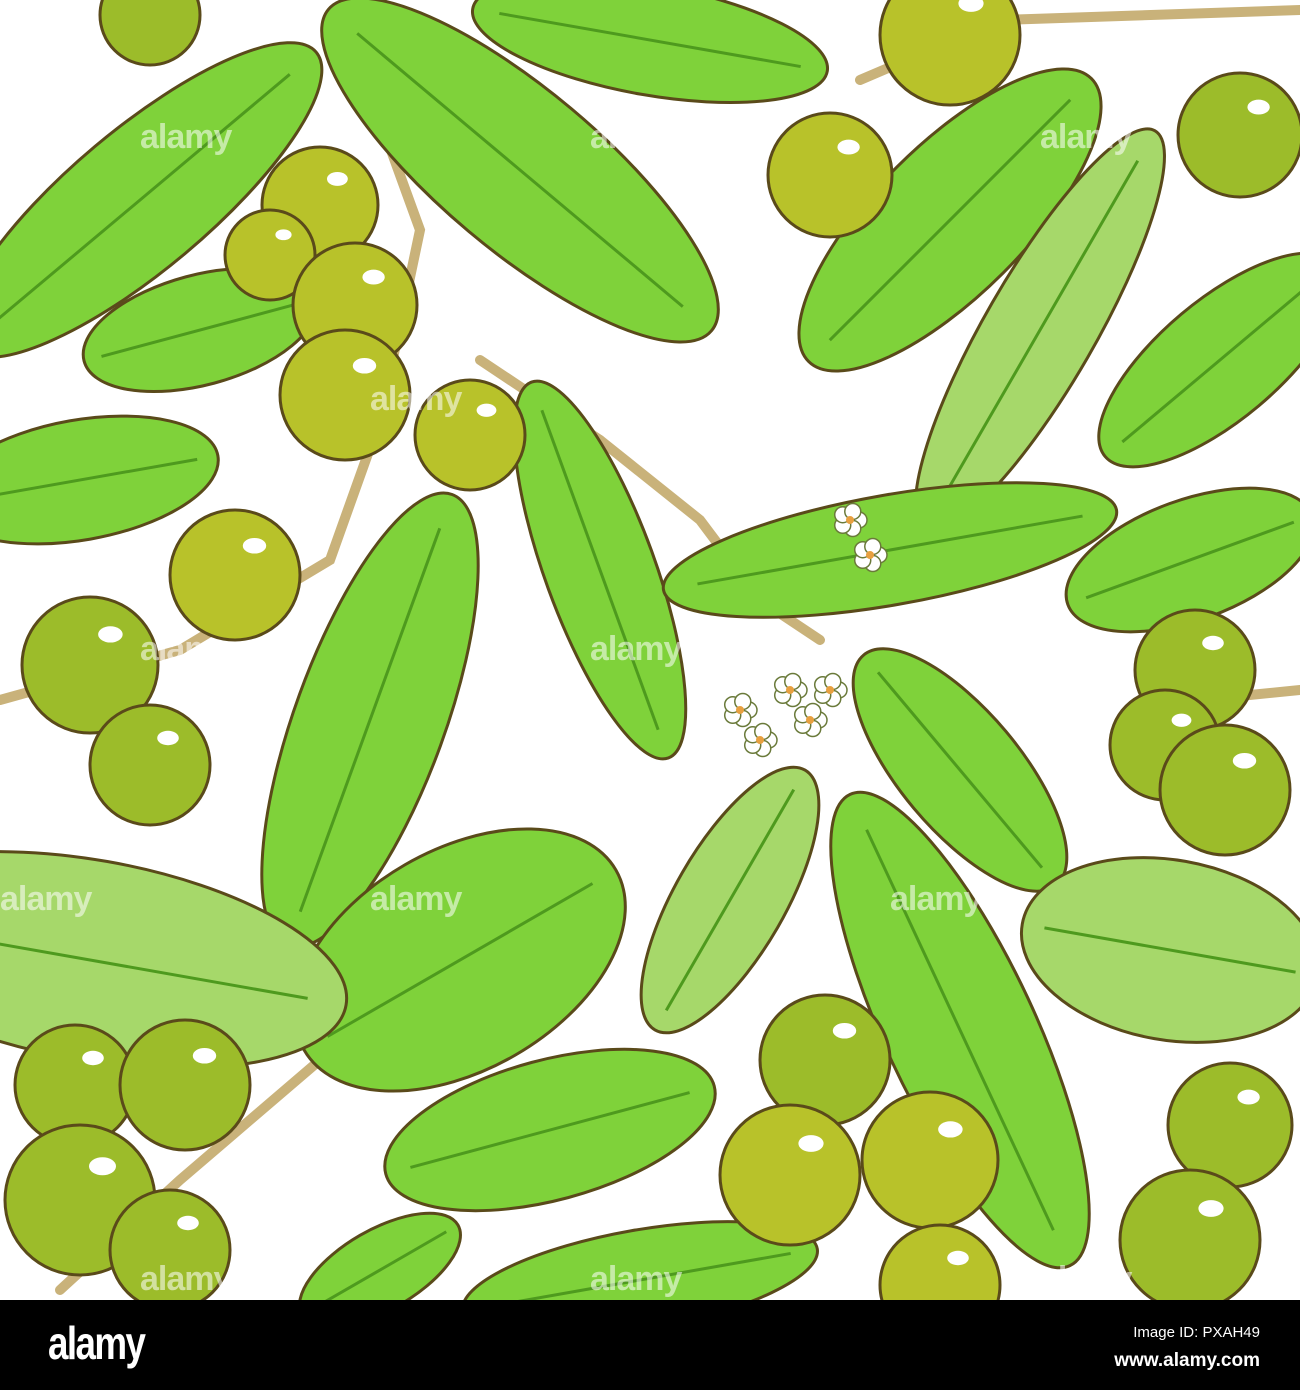  I want to click on image-id: Image ID: PXAH49, so click(1196, 1332).